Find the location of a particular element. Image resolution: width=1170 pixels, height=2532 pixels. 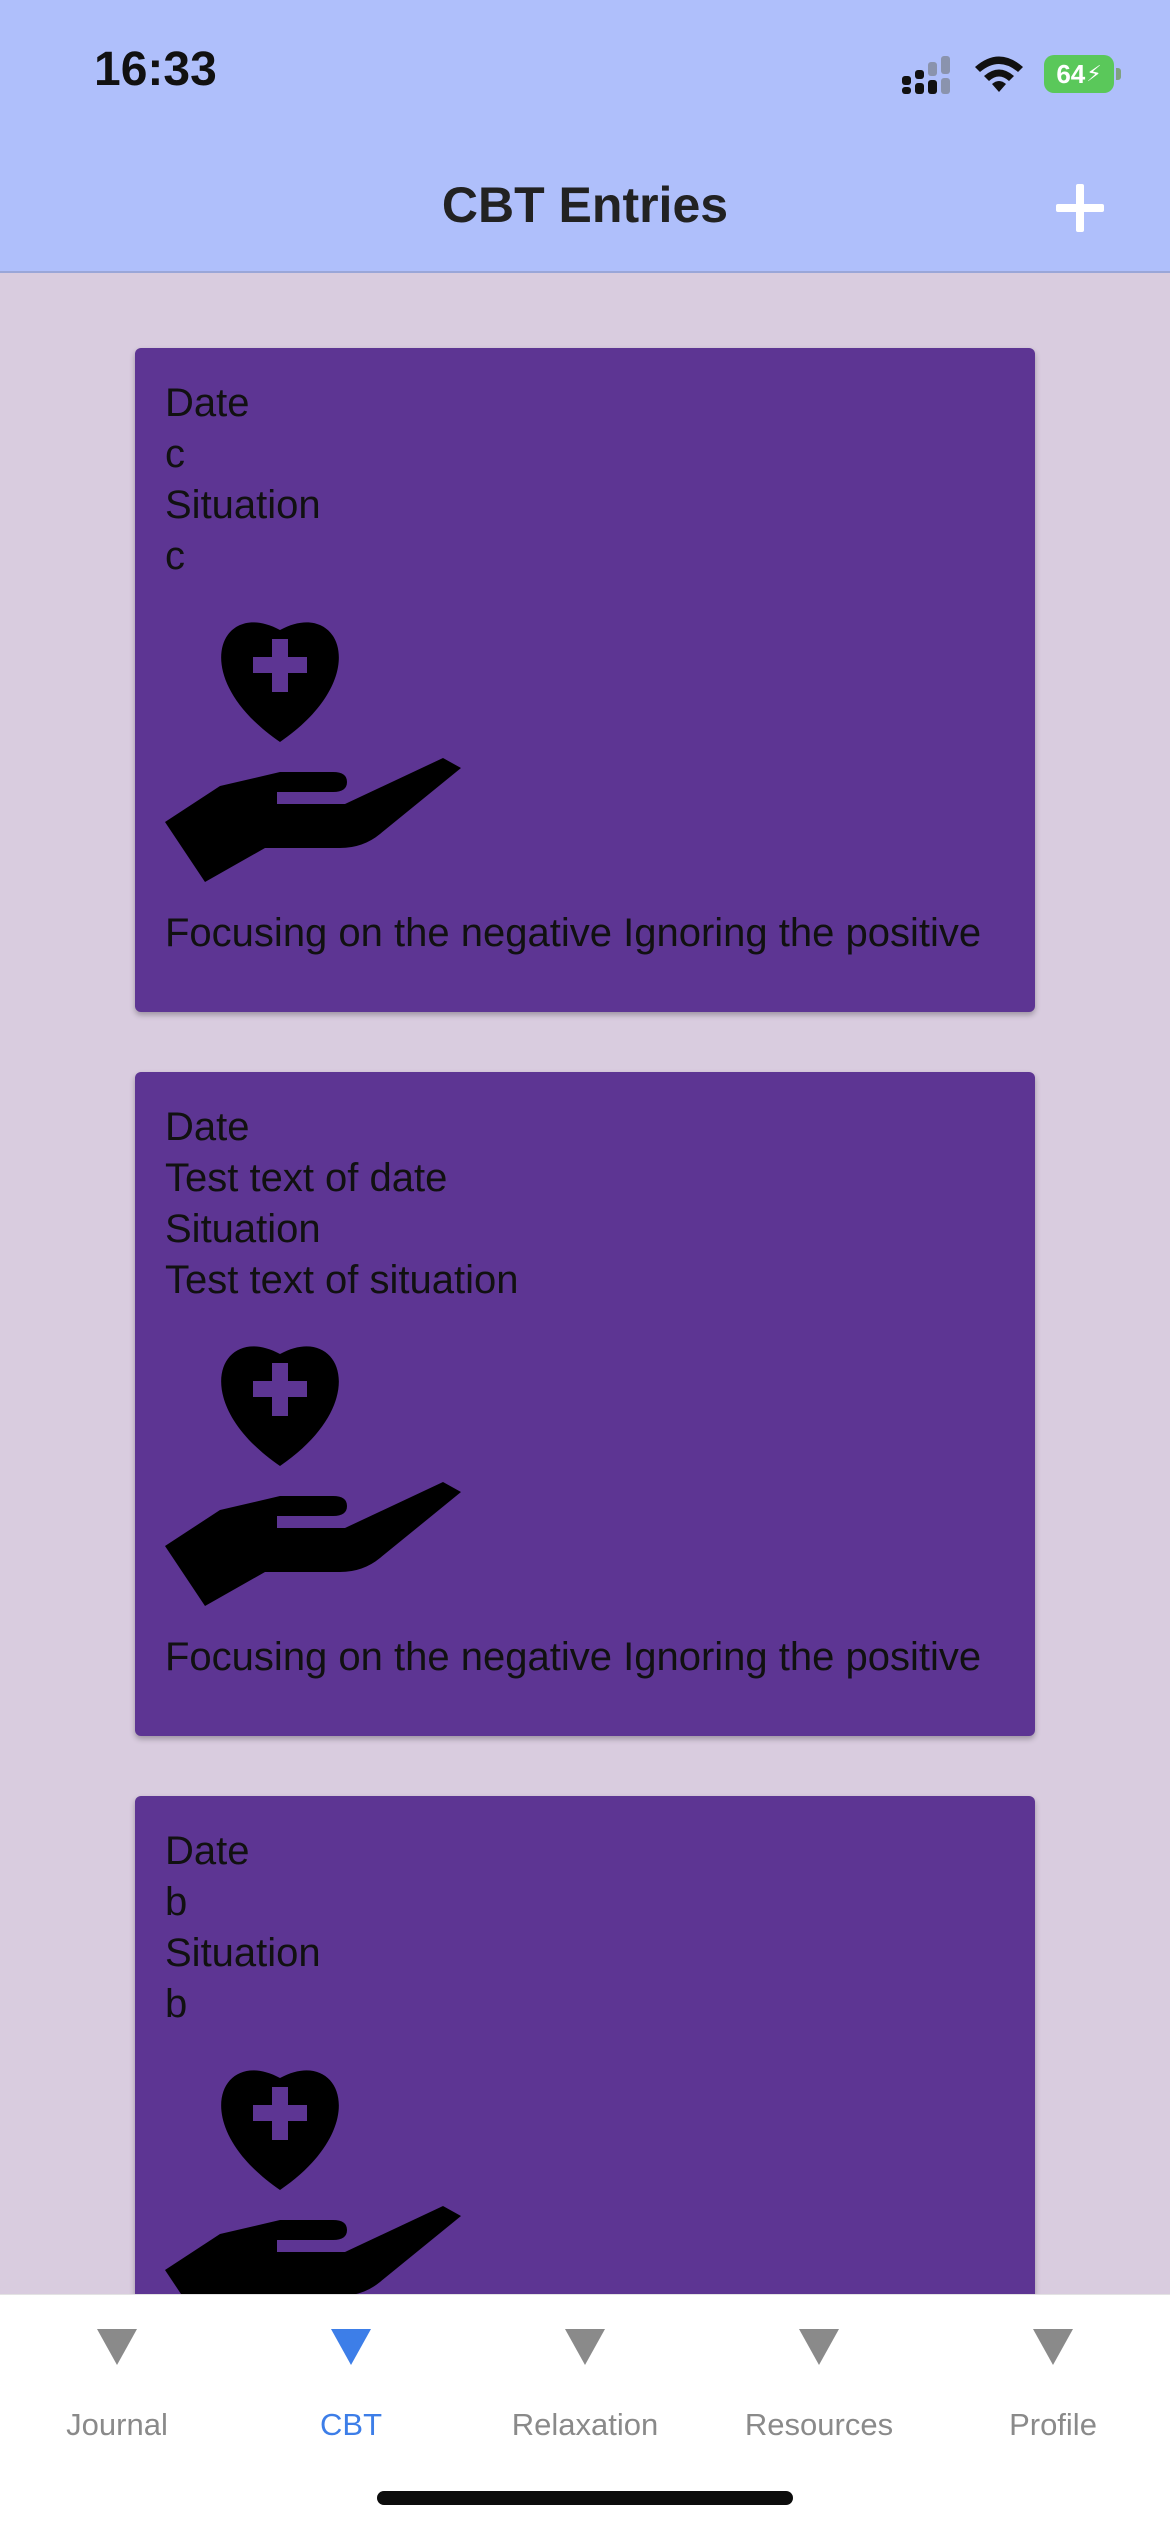

tab-cbt: CBT is located at coordinates (351, 2400).